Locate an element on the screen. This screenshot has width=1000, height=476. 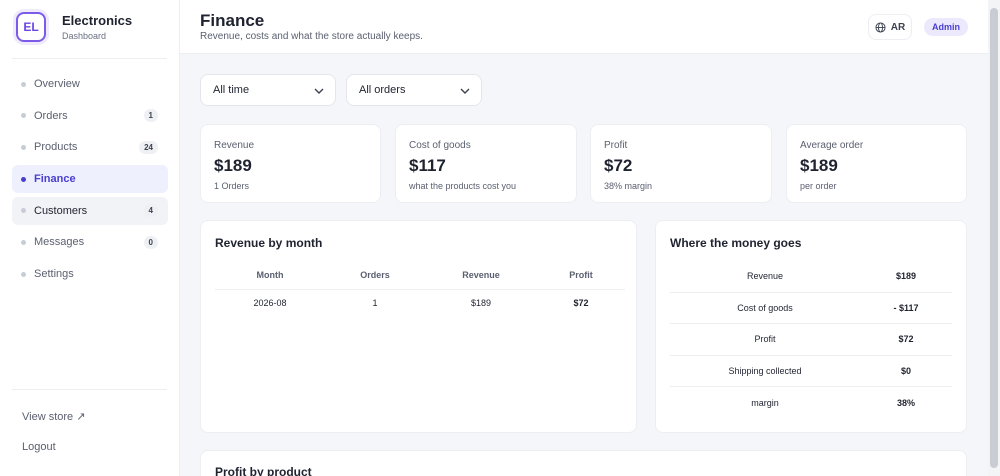
column-header: Profit is located at coordinates (581, 275).